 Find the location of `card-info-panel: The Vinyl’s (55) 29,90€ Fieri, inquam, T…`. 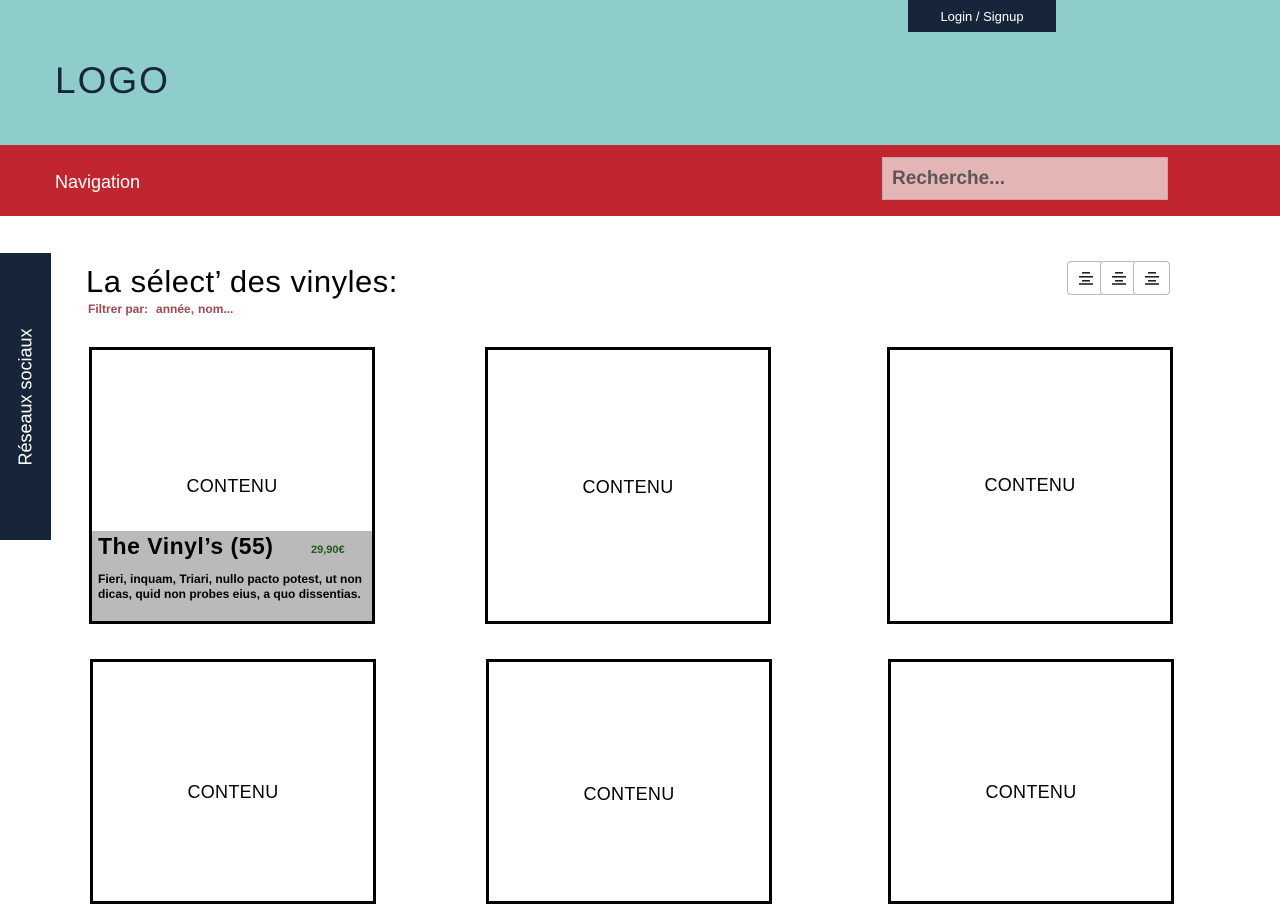

card-info-panel: The Vinyl’s (55) 29,90€ Fieri, inquam, T… is located at coordinates (232, 576).